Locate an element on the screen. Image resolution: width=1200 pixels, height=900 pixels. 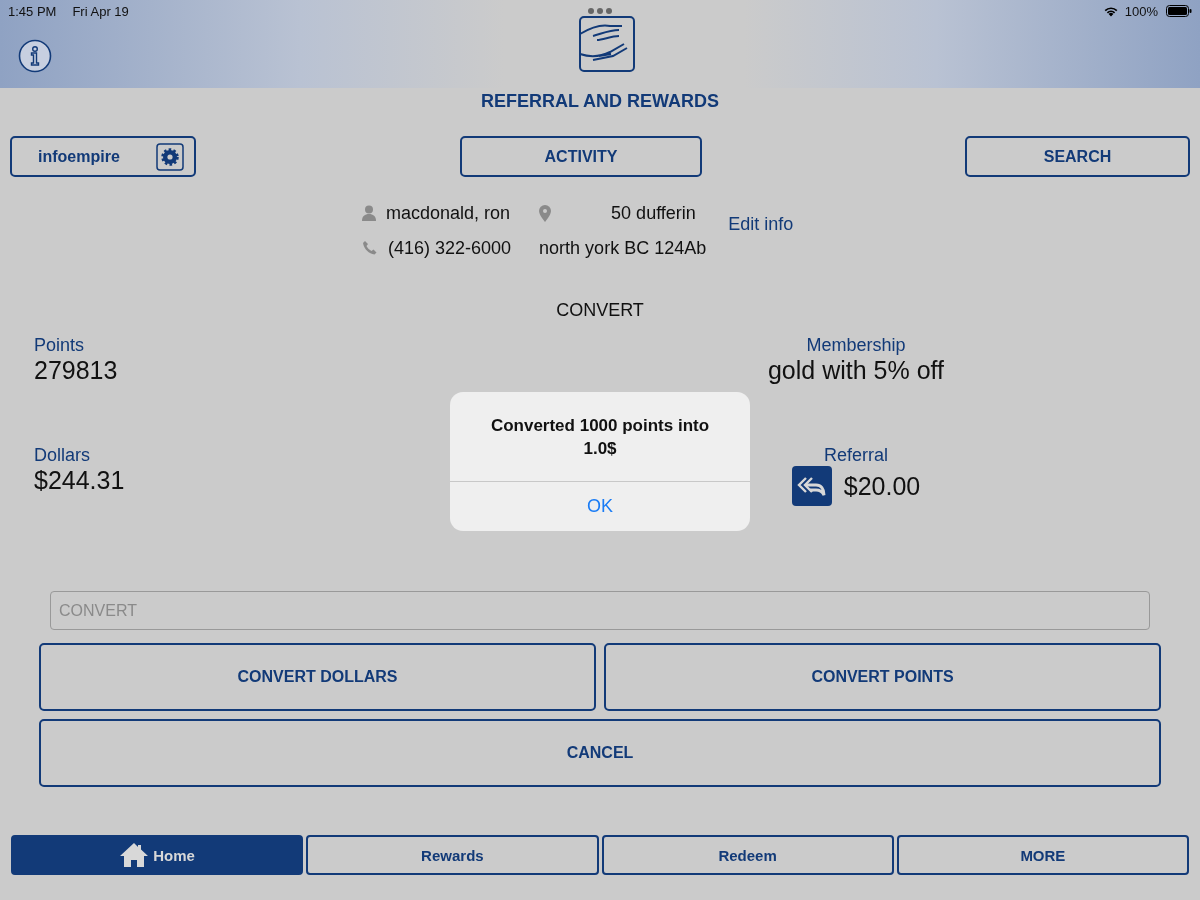
address-line: 50 dufferin is located at coordinates (653, 213).